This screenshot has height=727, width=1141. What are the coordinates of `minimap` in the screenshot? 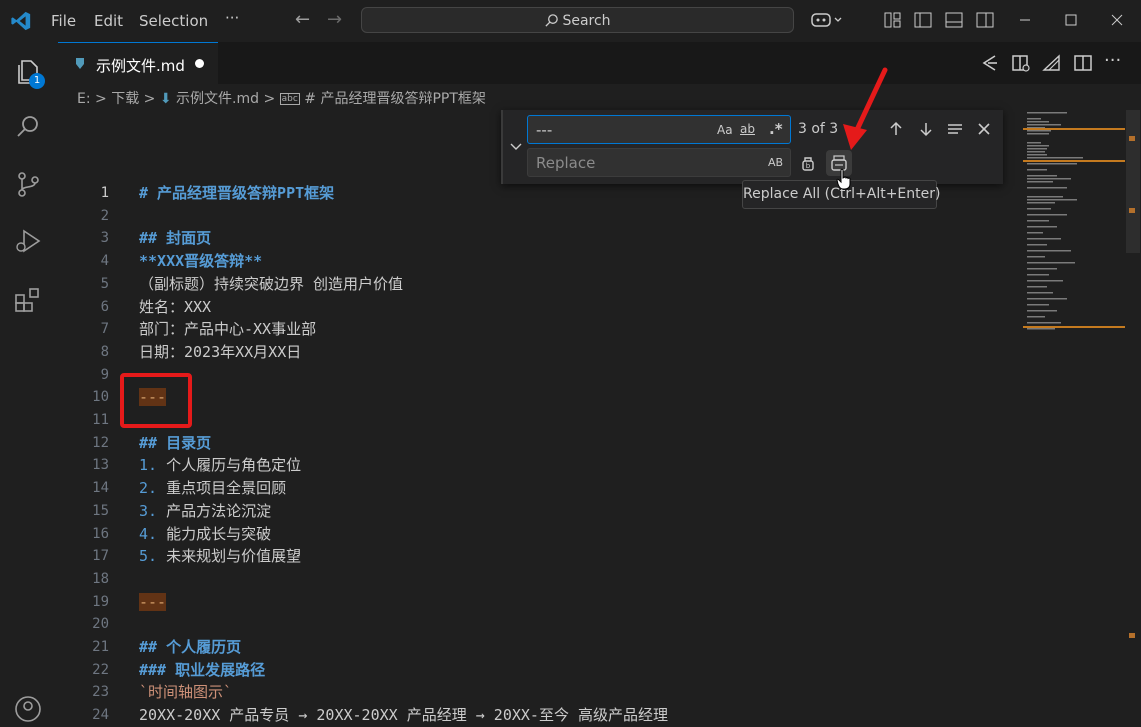 It's located at (1074, 230).